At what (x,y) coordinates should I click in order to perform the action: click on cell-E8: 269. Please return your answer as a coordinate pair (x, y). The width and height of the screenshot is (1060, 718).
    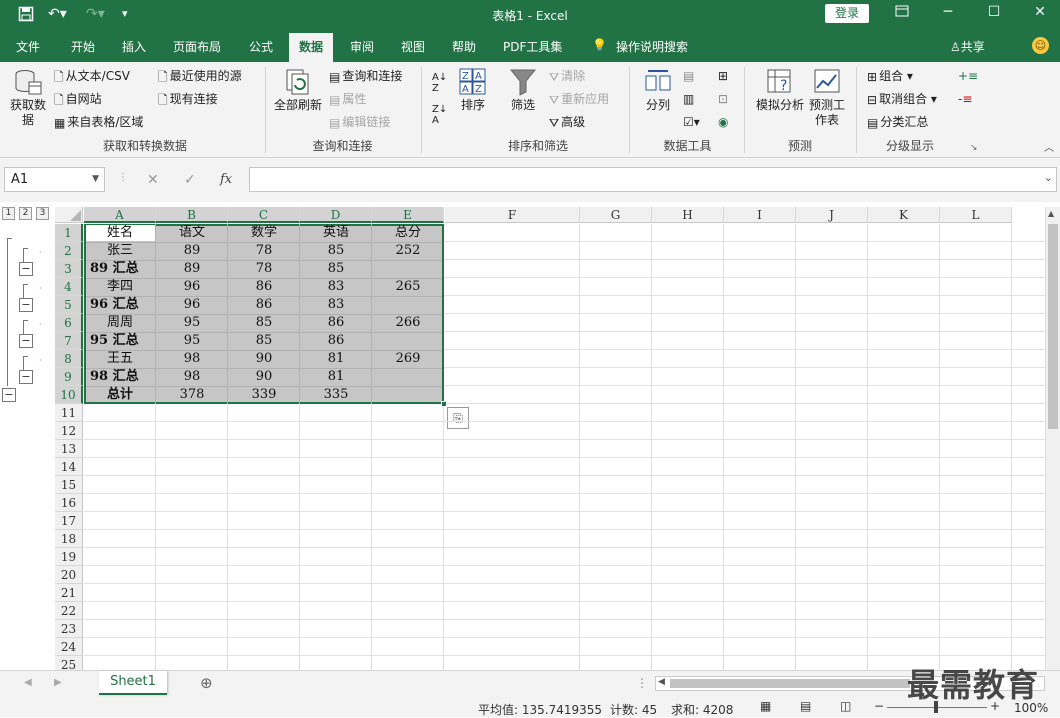
    Looking at the image, I should click on (408, 359).